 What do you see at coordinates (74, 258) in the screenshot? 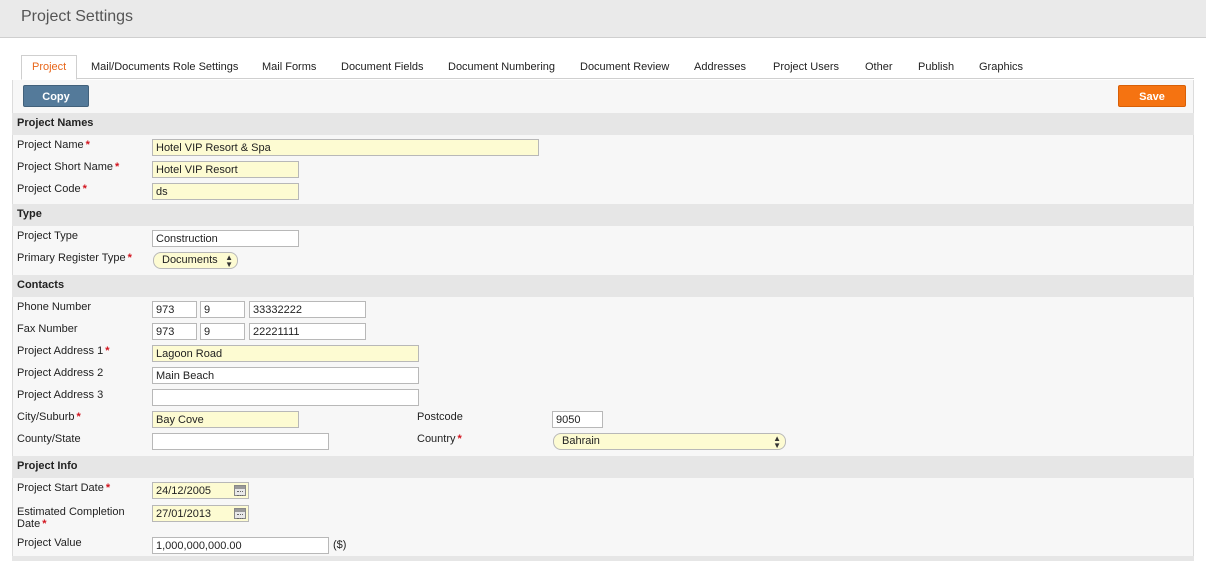
I see `primary-register-type-label: Primary Register Type *` at bounding box center [74, 258].